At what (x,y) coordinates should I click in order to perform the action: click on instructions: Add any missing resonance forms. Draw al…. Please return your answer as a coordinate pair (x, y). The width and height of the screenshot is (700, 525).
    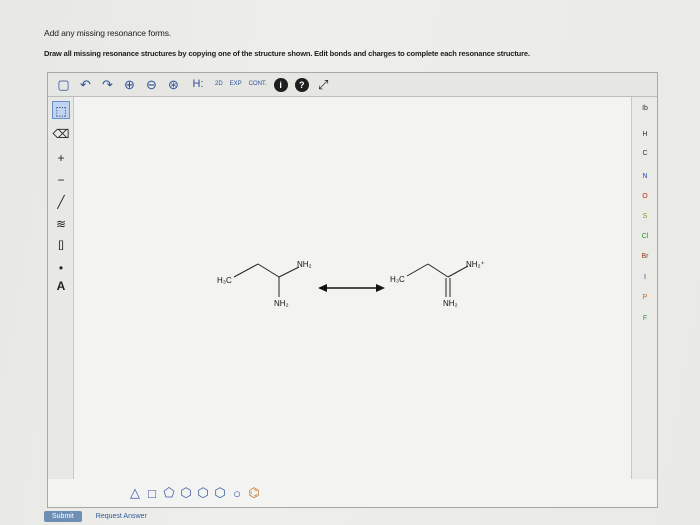
    Looking at the image, I should click on (287, 43).